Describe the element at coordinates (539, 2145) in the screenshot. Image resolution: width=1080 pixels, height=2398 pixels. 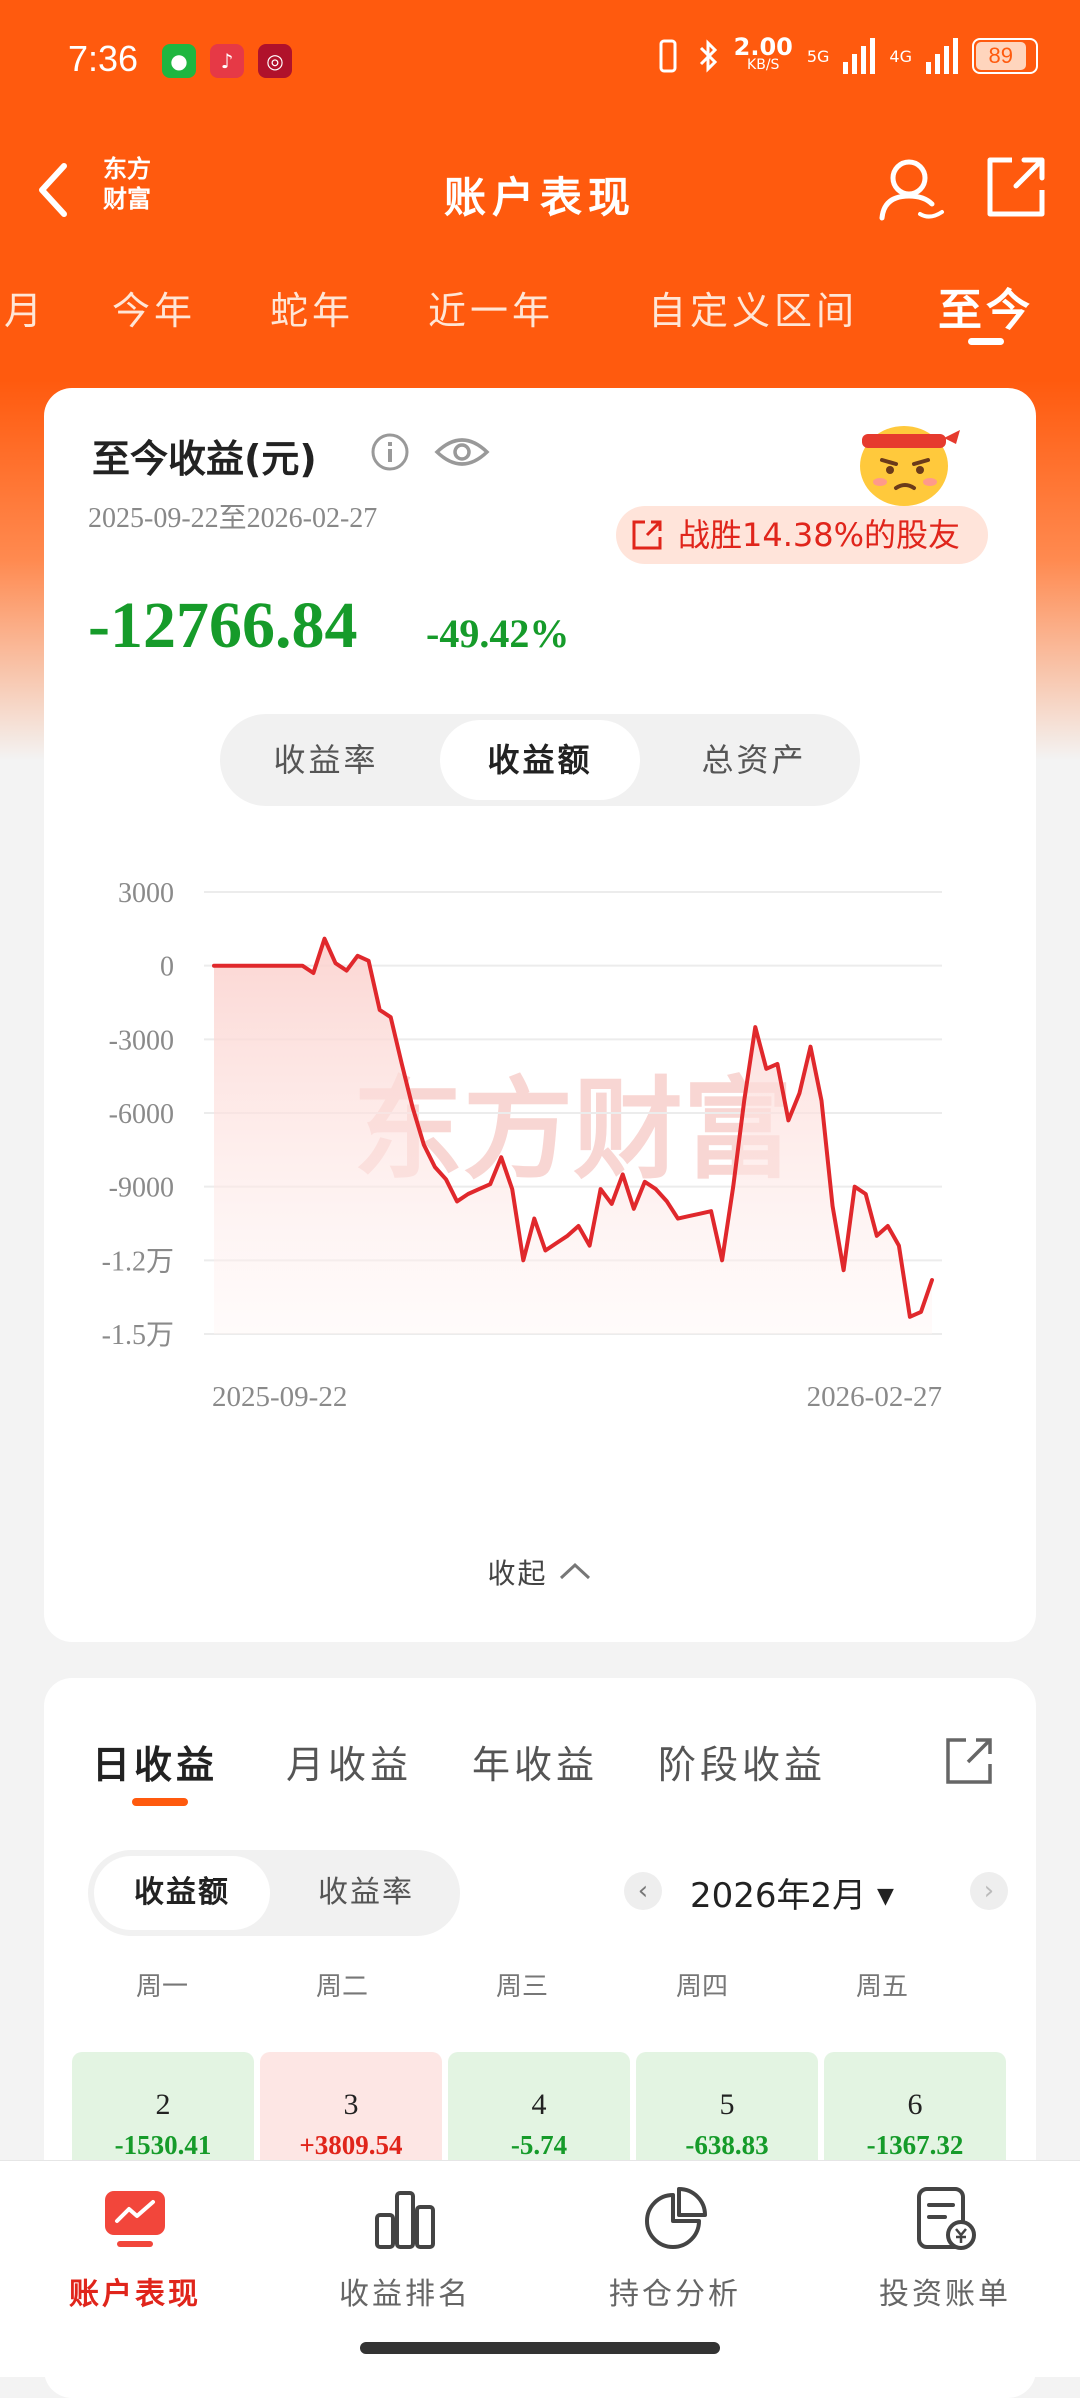
I see `day-profit: -5.74` at that location.